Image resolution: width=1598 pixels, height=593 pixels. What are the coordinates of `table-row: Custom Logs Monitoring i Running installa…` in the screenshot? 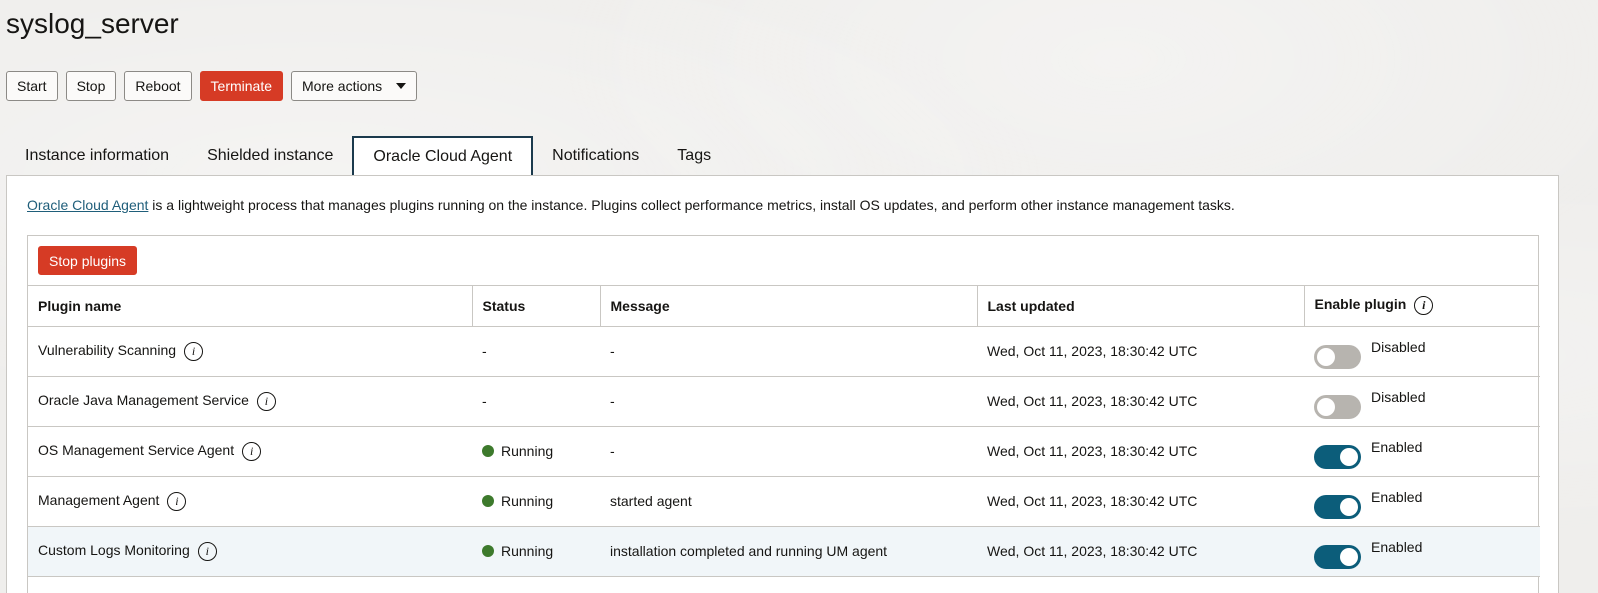 It's located at (784, 551).